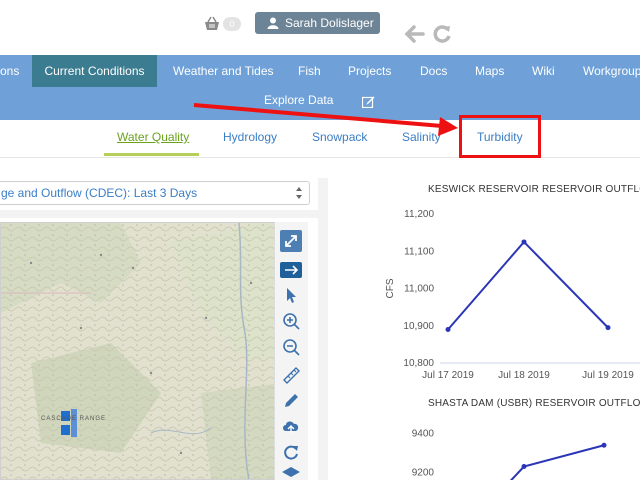  Describe the element at coordinates (414, 34) in the screenshot. I see `back-arrow-icon` at that location.